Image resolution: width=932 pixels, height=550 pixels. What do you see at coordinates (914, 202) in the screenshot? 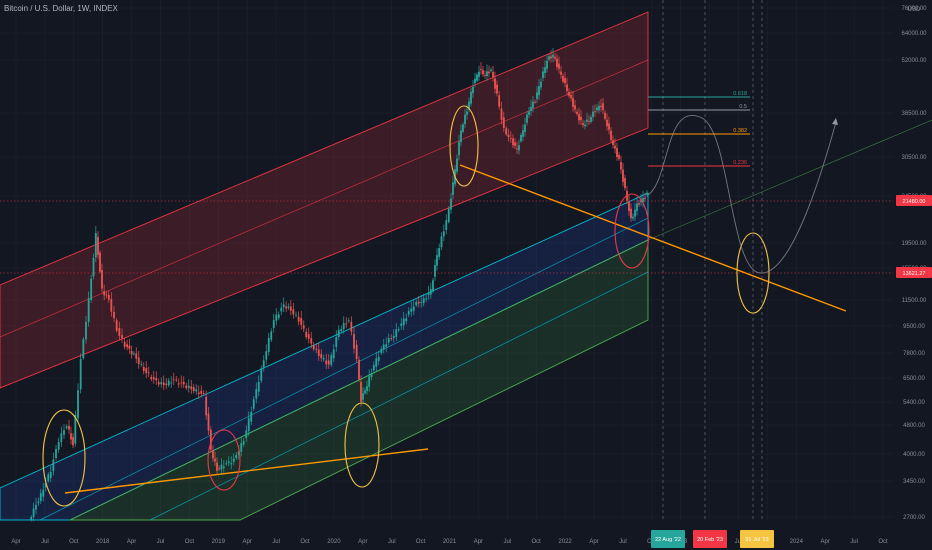
I see `current-price-text: 21480.00` at bounding box center [914, 202].